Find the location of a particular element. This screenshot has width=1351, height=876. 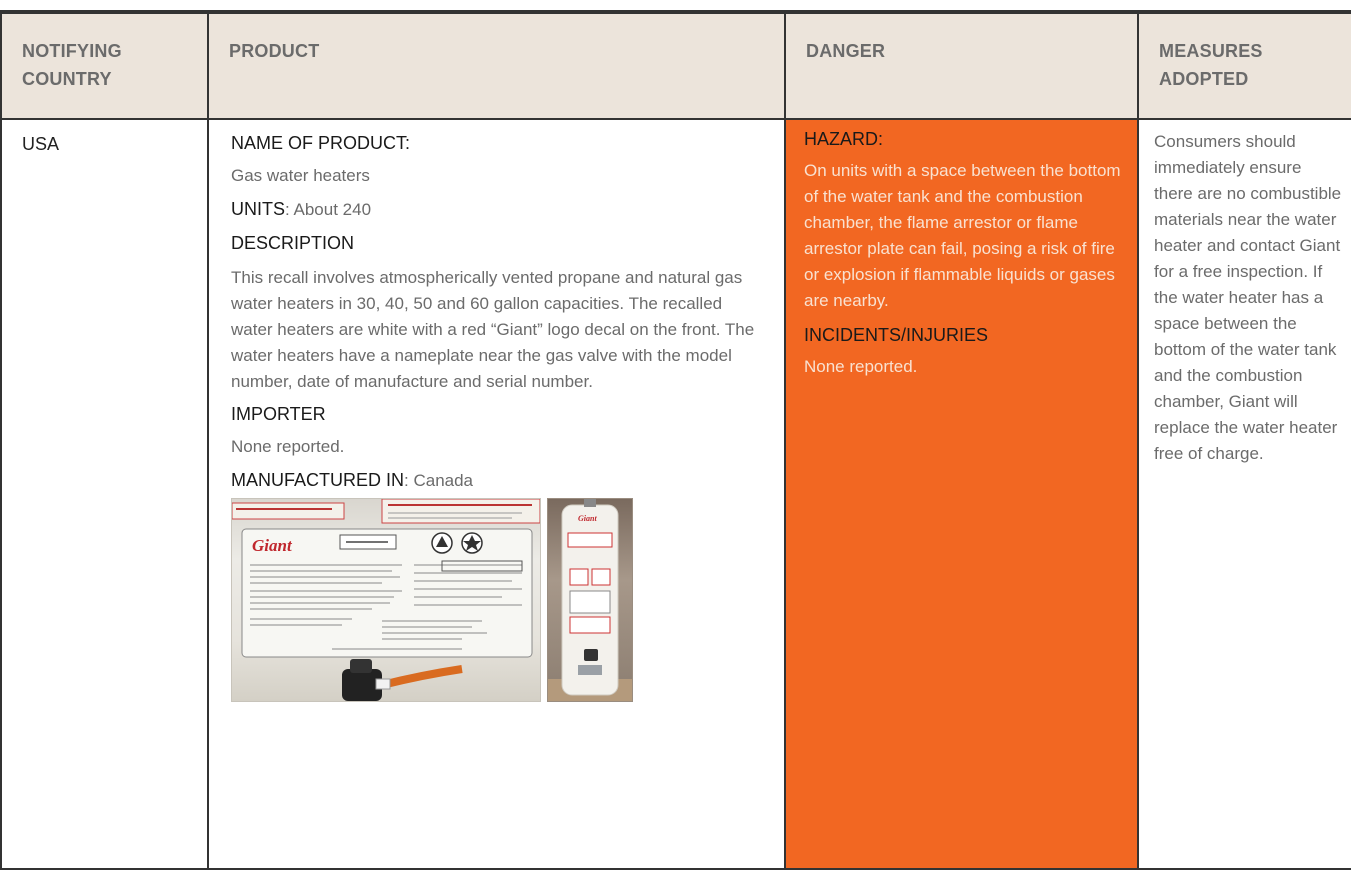

importer-label: IMPORTER is located at coordinates (278, 414).